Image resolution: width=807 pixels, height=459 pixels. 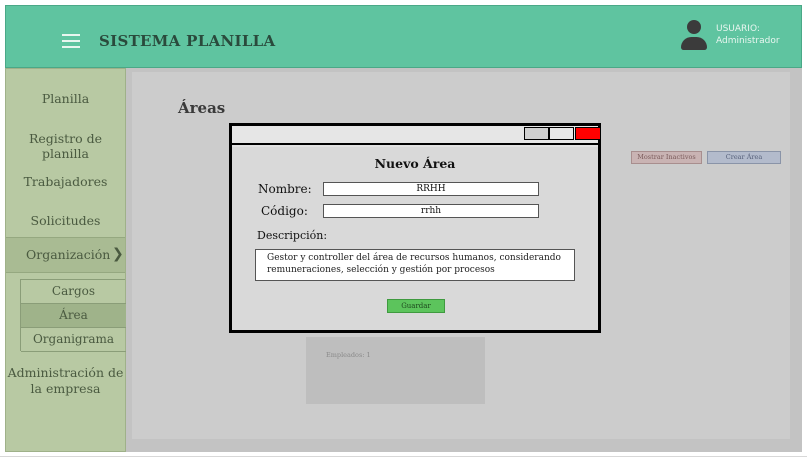 What do you see at coordinates (748, 35) in the screenshot?
I see `user-info: USUARIO: Administrador` at bounding box center [748, 35].